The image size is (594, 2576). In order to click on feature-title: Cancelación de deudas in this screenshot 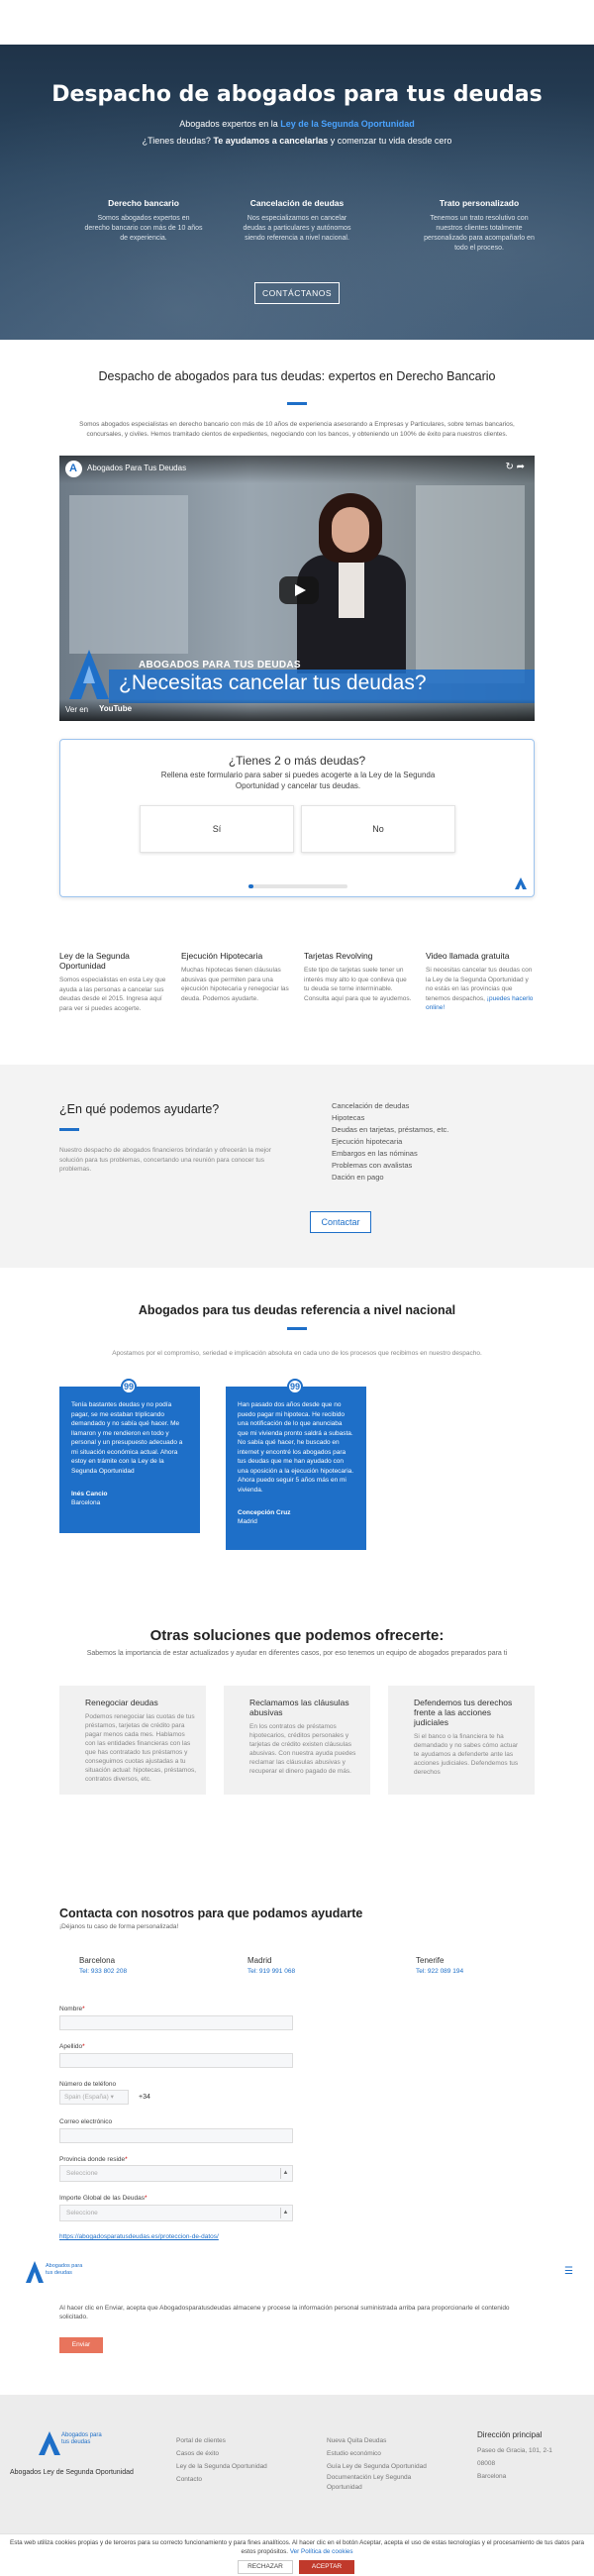, I will do `click(297, 203)`.